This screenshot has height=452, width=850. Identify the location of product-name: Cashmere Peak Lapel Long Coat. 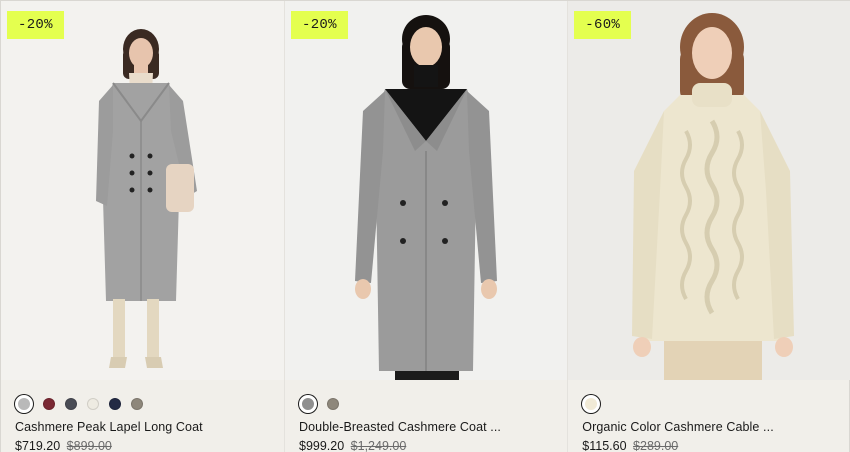
(142, 427).